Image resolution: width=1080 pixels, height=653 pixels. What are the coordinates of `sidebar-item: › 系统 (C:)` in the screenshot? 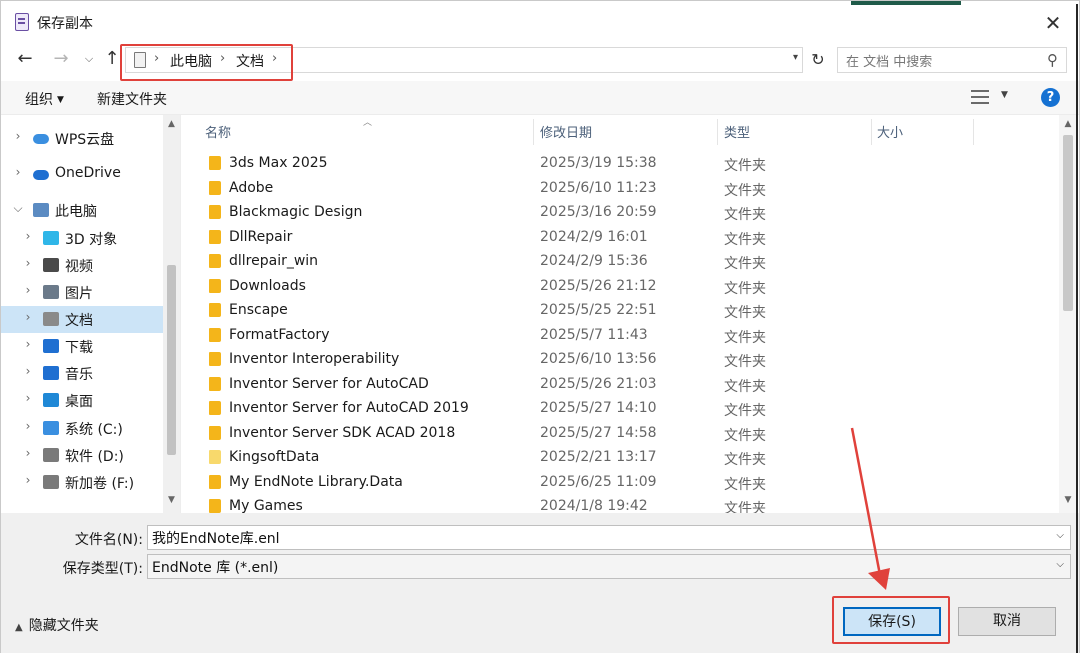 It's located at (82, 428).